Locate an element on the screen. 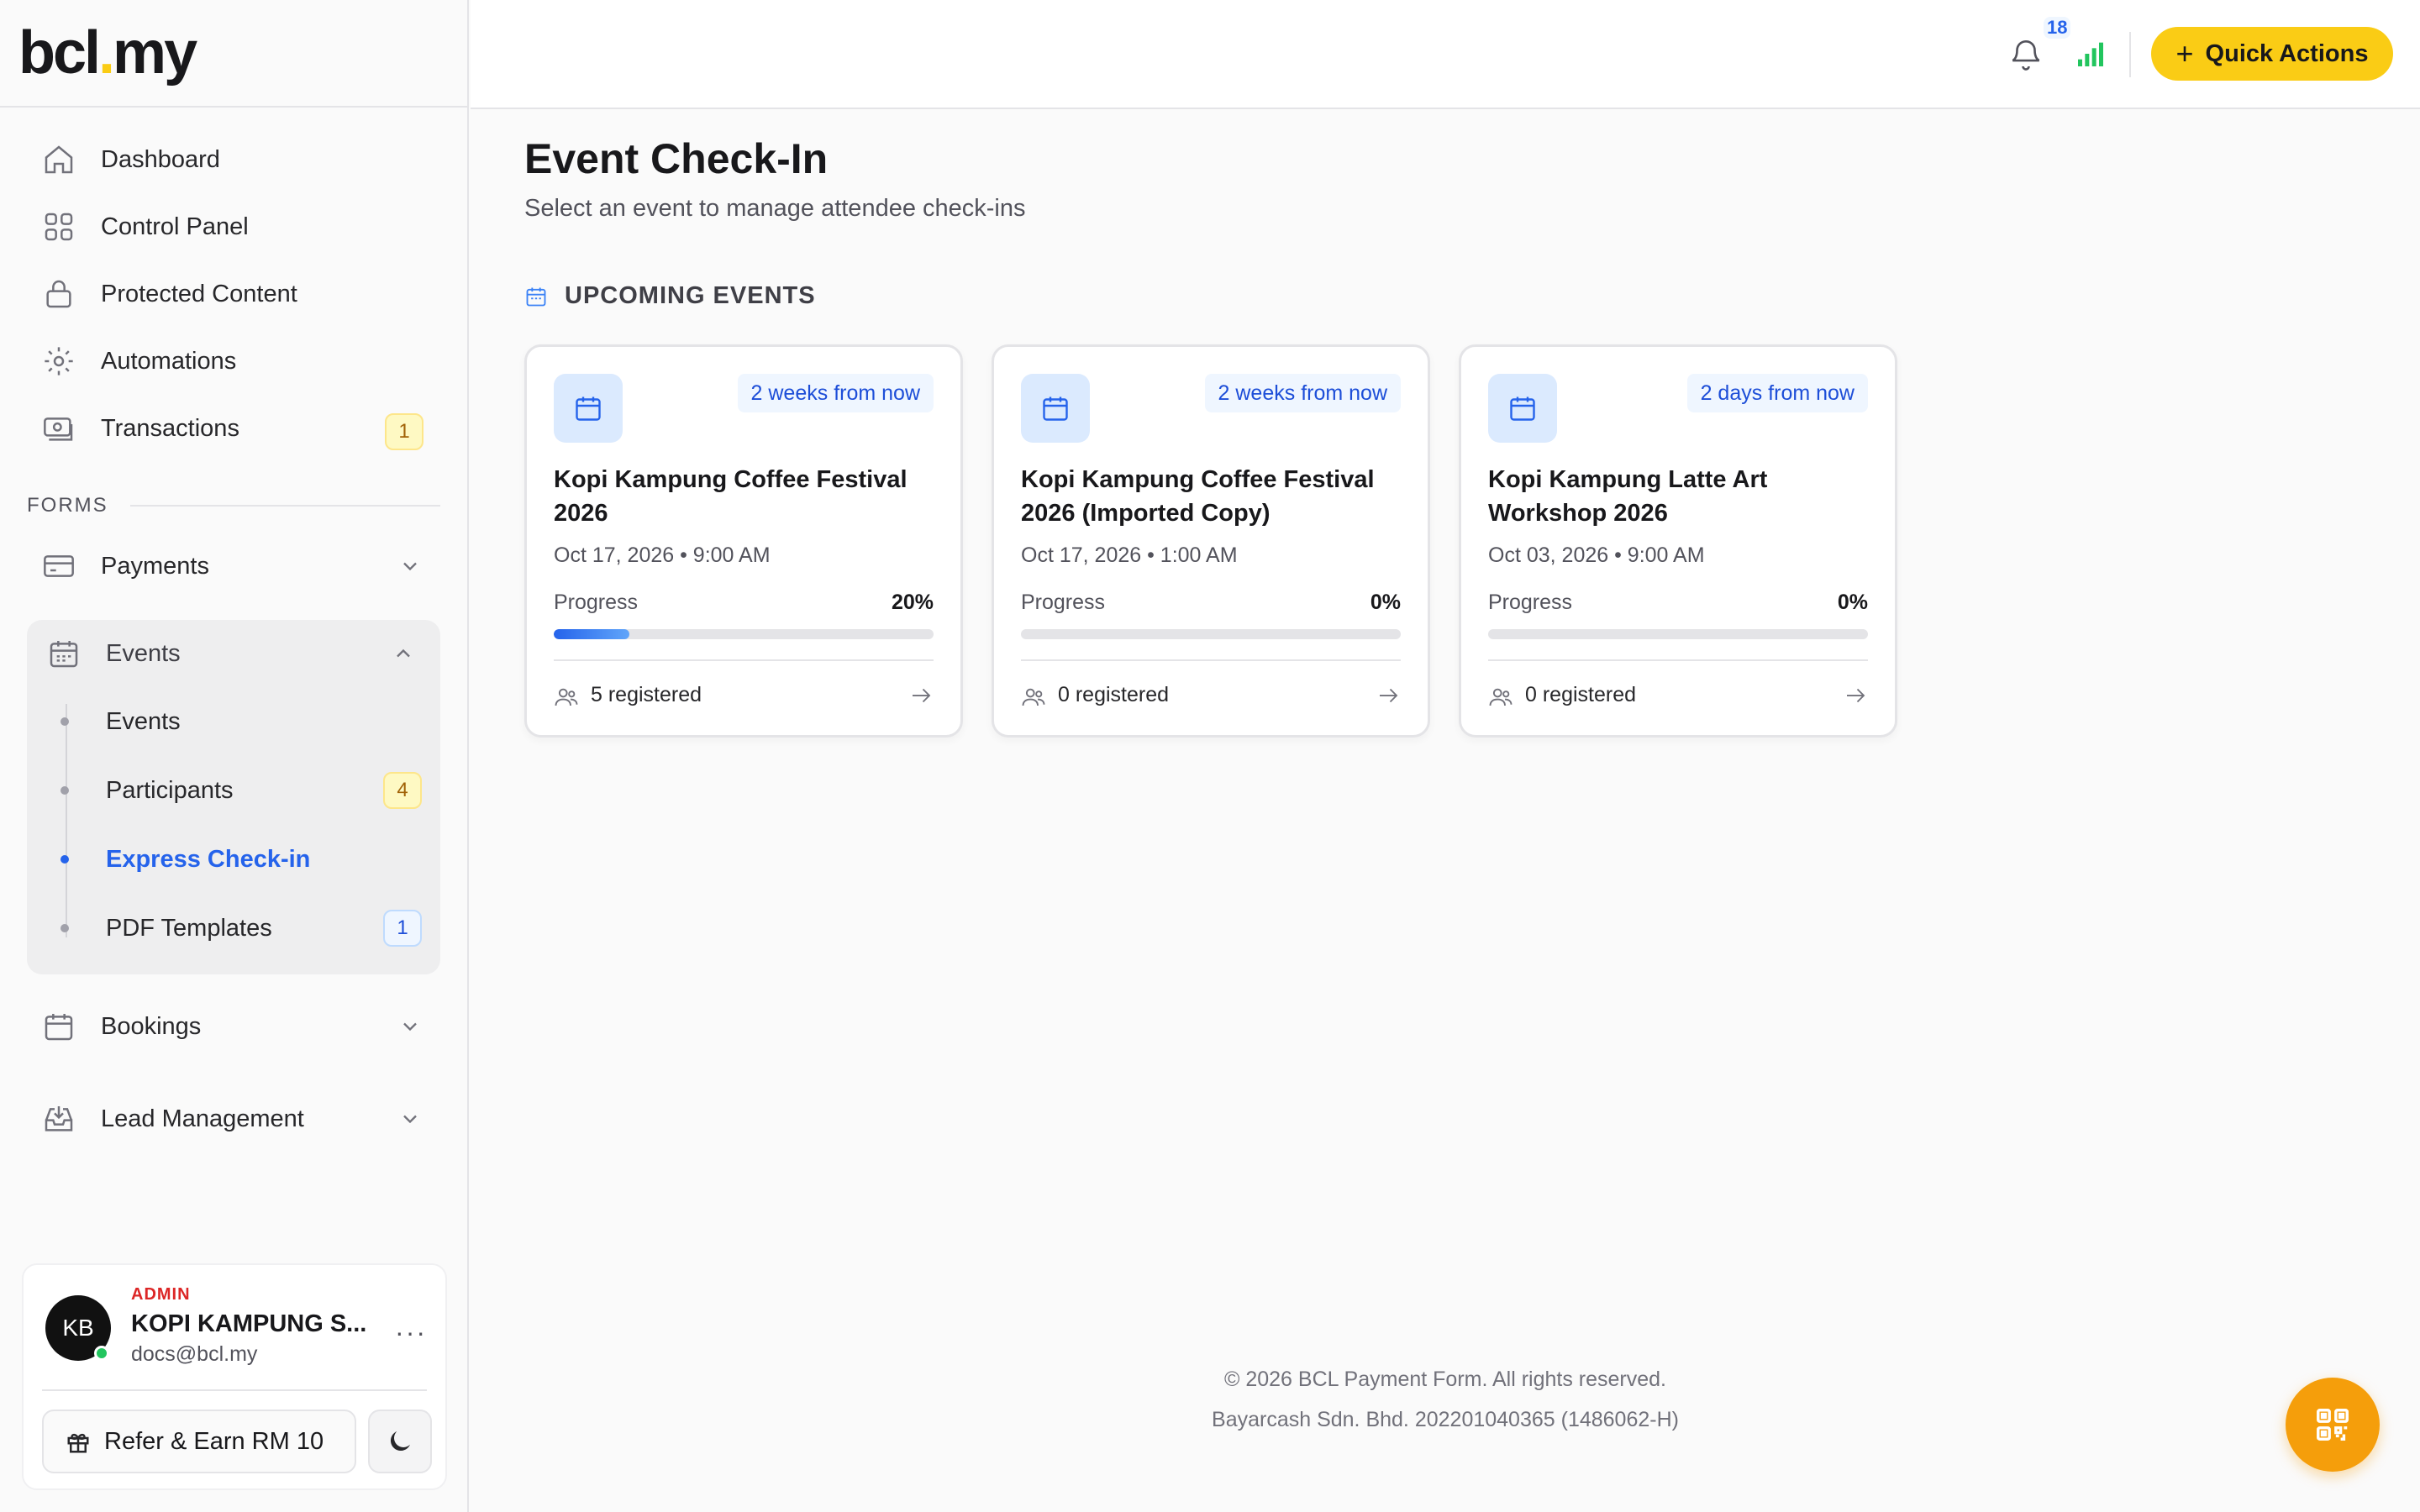  online-status-dot is located at coordinates (101, 1353).